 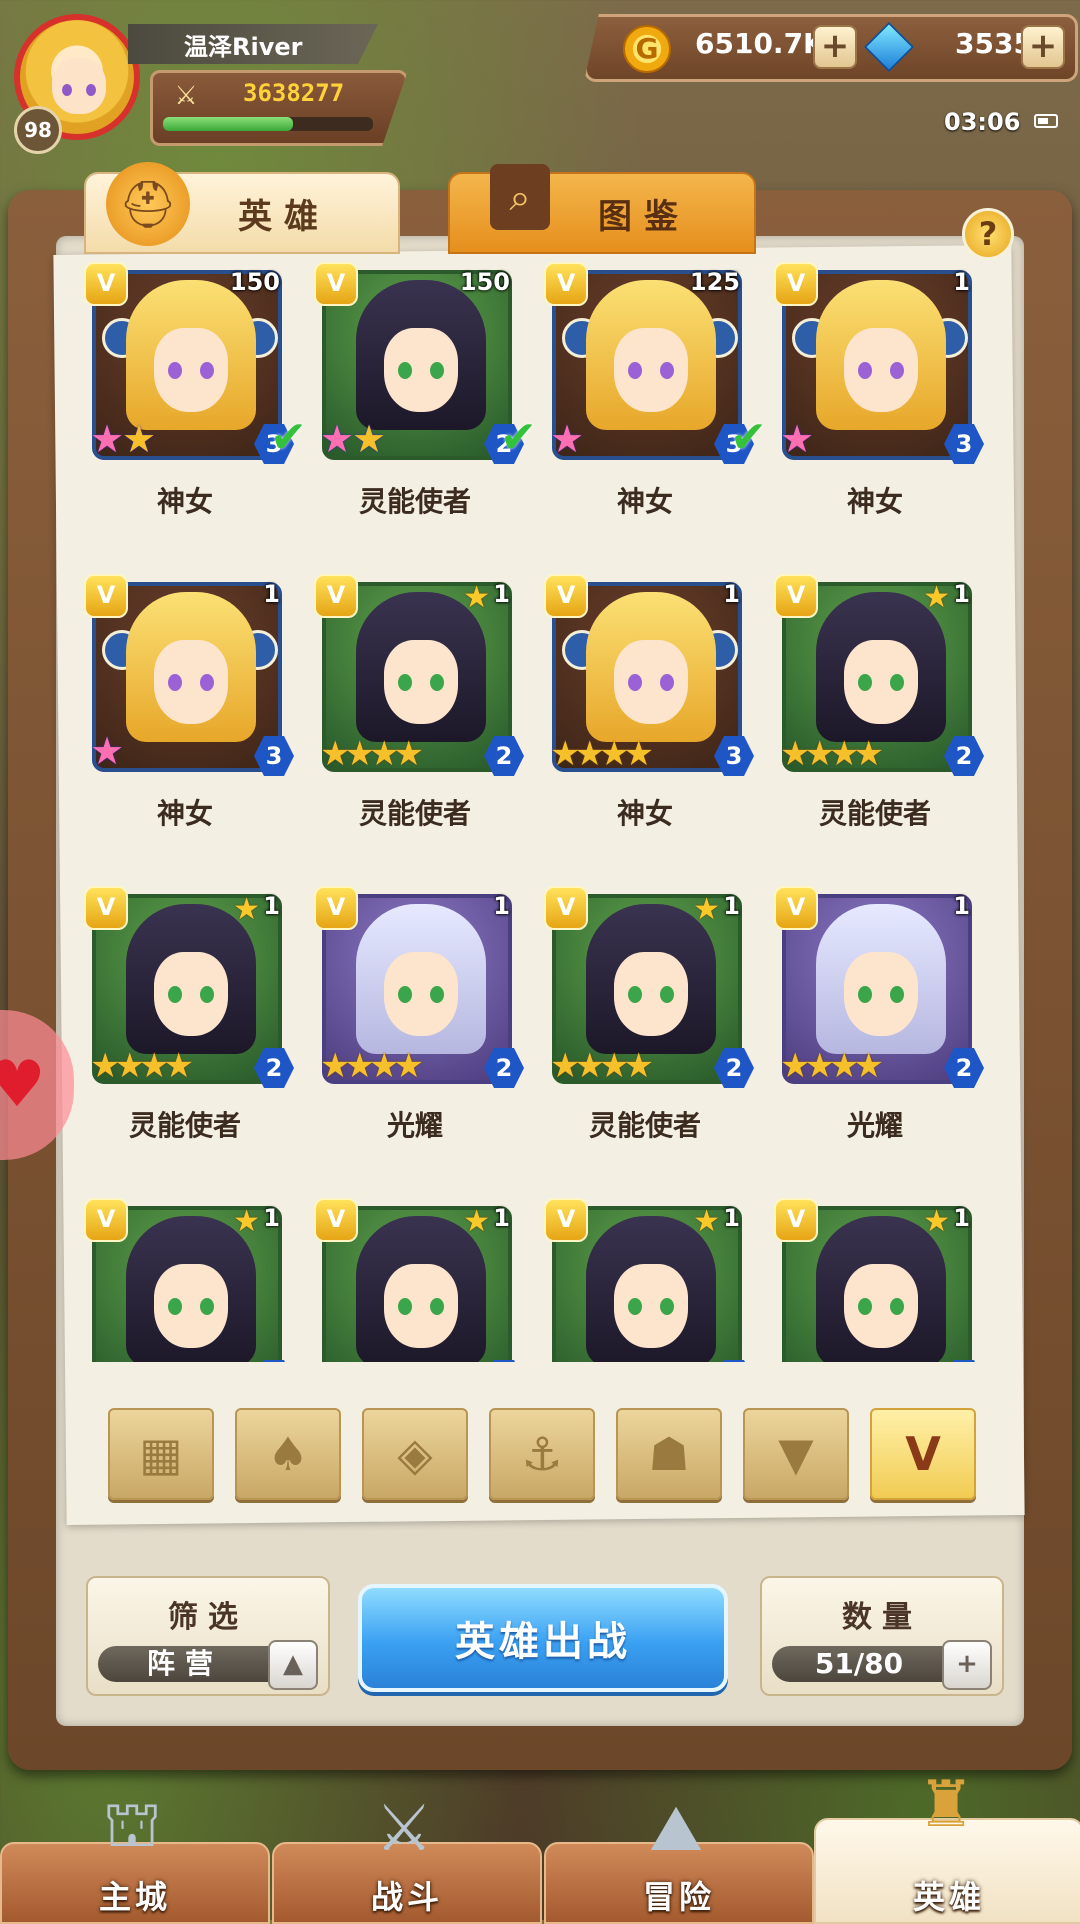 I want to click on beast-icon: ☗, so click(x=669, y=1454).